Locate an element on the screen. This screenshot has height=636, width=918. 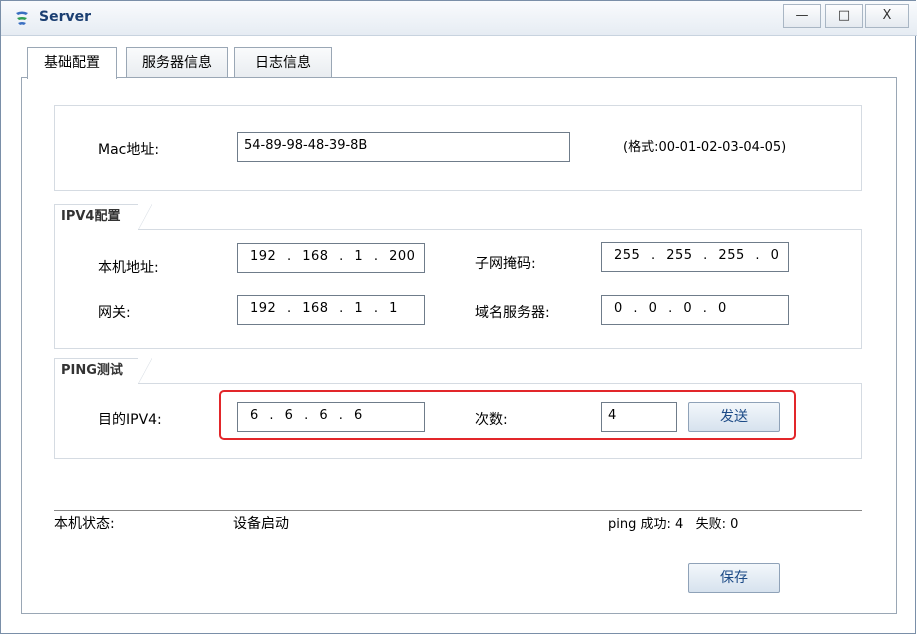
target-ipv4-label: 目的IPV4: is located at coordinates (130, 420).